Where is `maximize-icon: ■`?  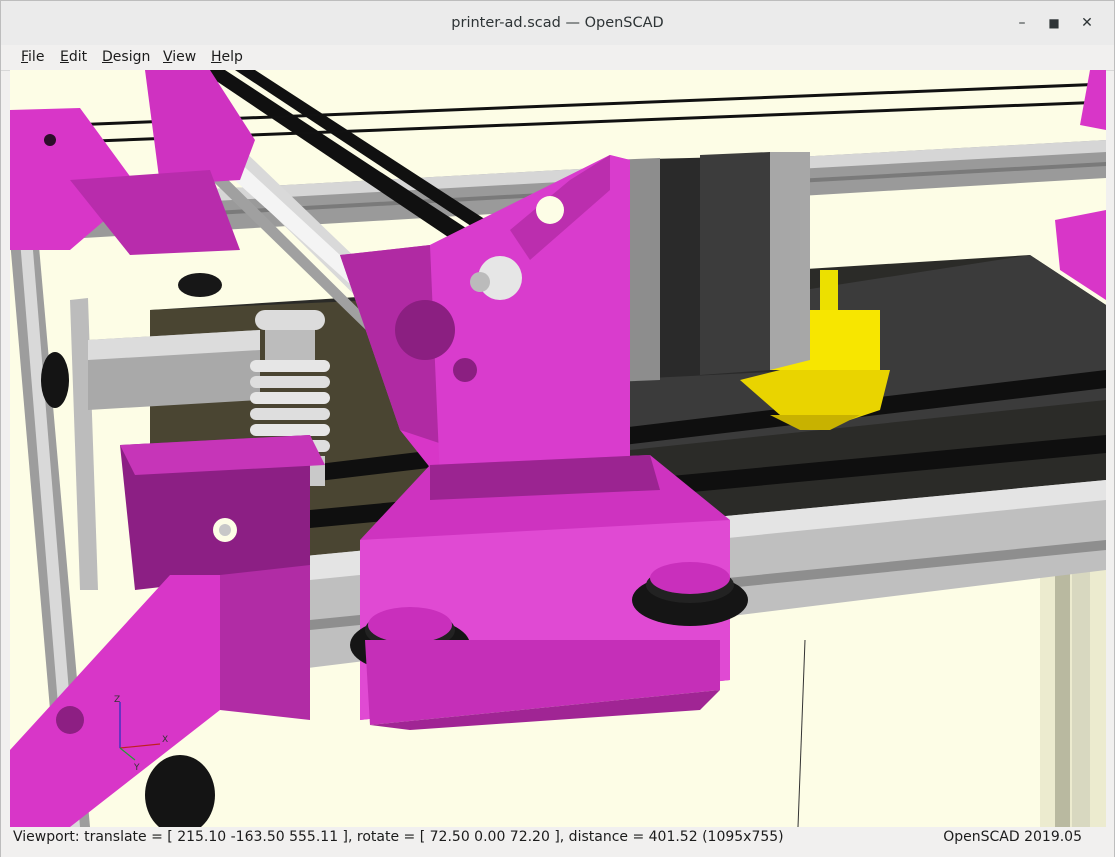
maximize-icon: ■ is located at coordinates (1054, 23).